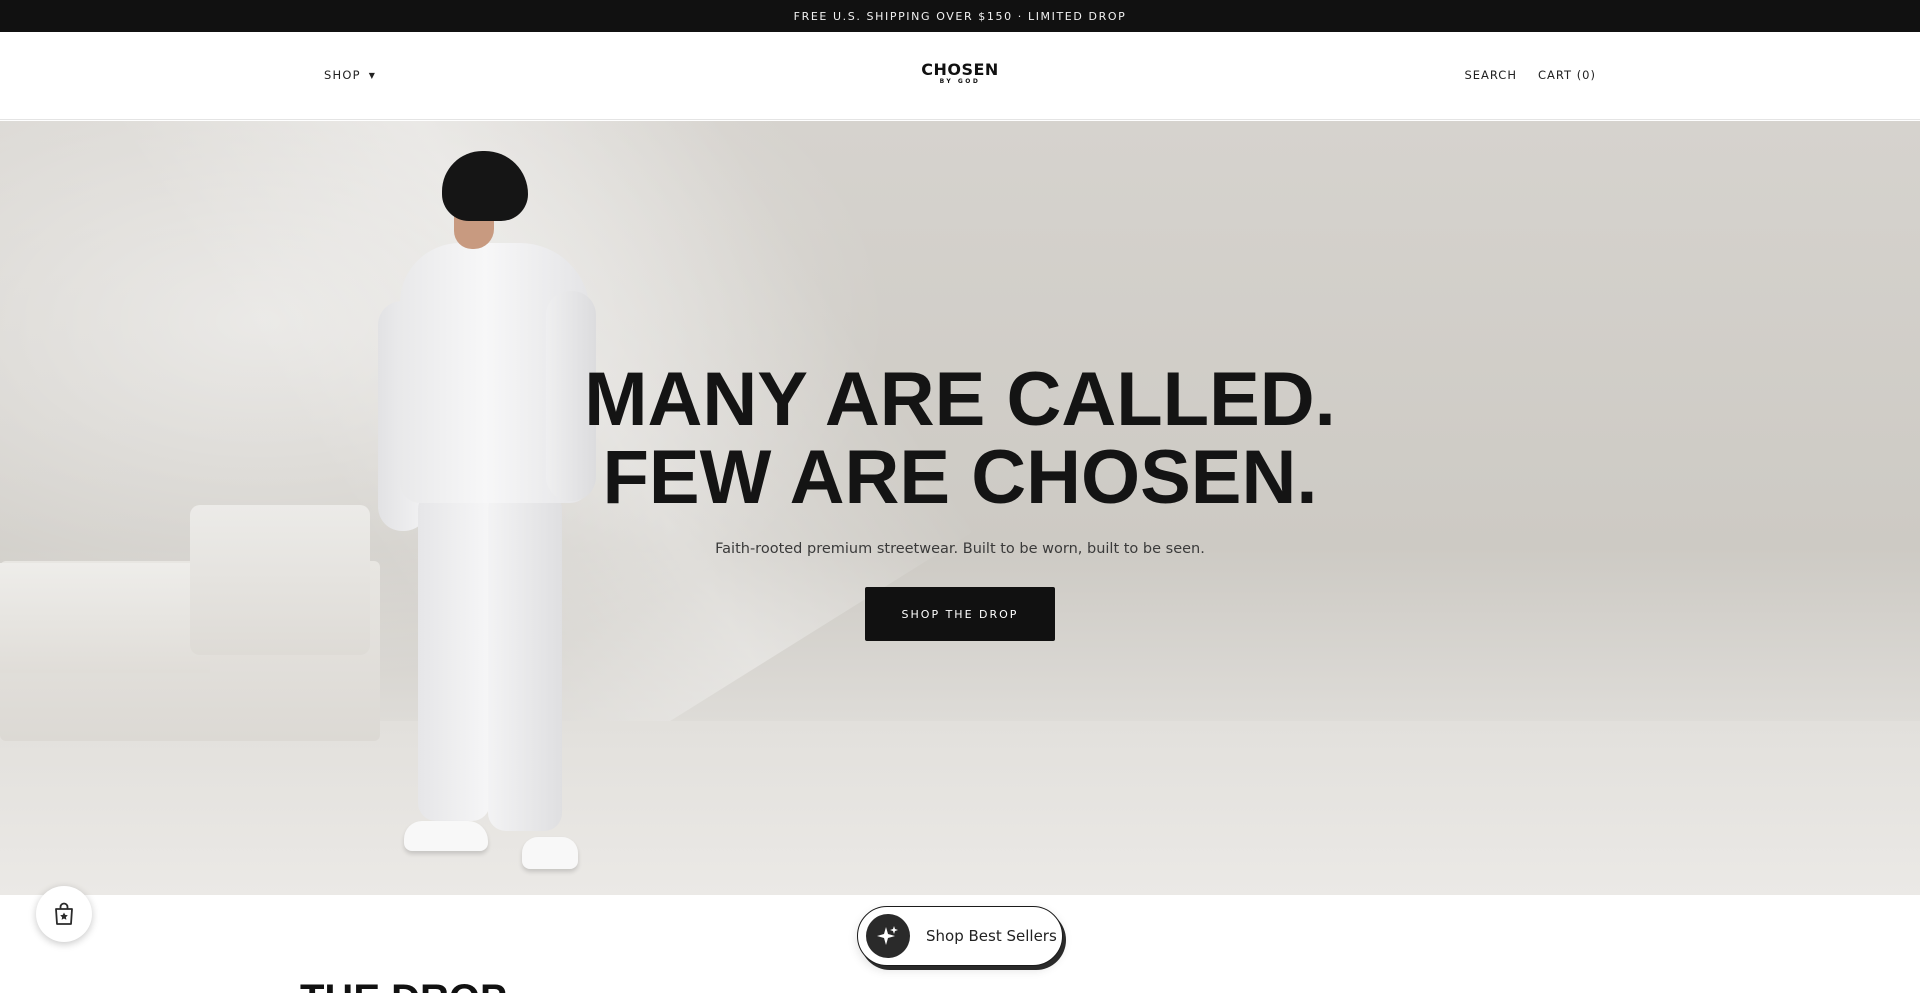  What do you see at coordinates (991, 936) in the screenshot?
I see `best-sellers-label: Shop Best Sellers` at bounding box center [991, 936].